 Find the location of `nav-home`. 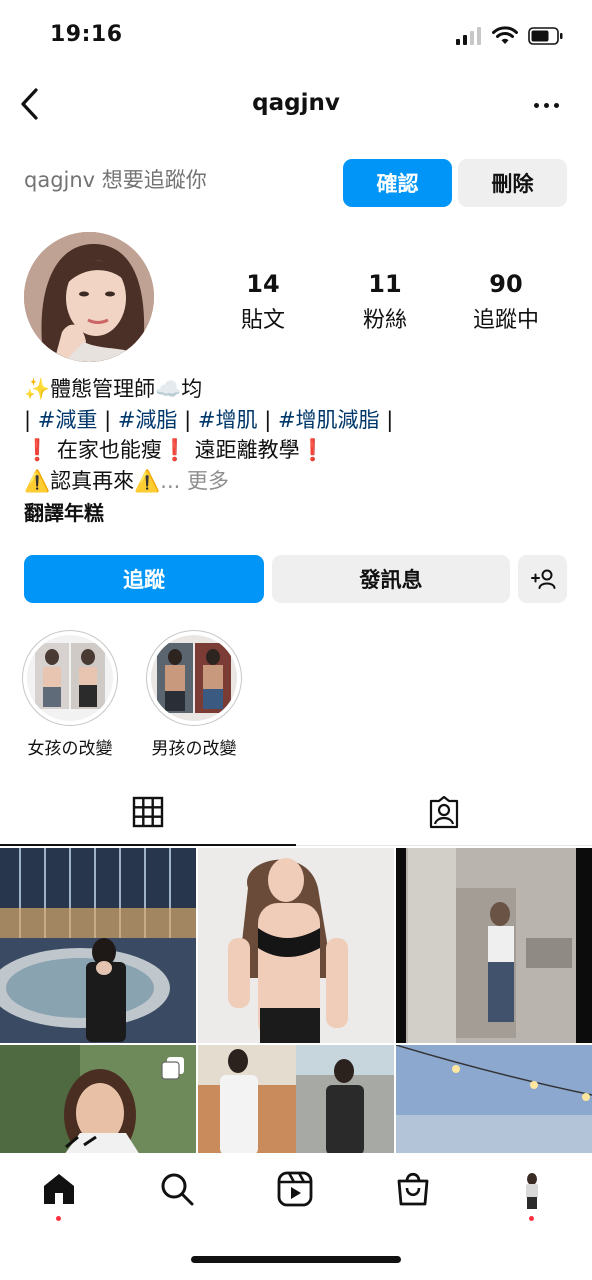

nav-home is located at coordinates (59, 1196).